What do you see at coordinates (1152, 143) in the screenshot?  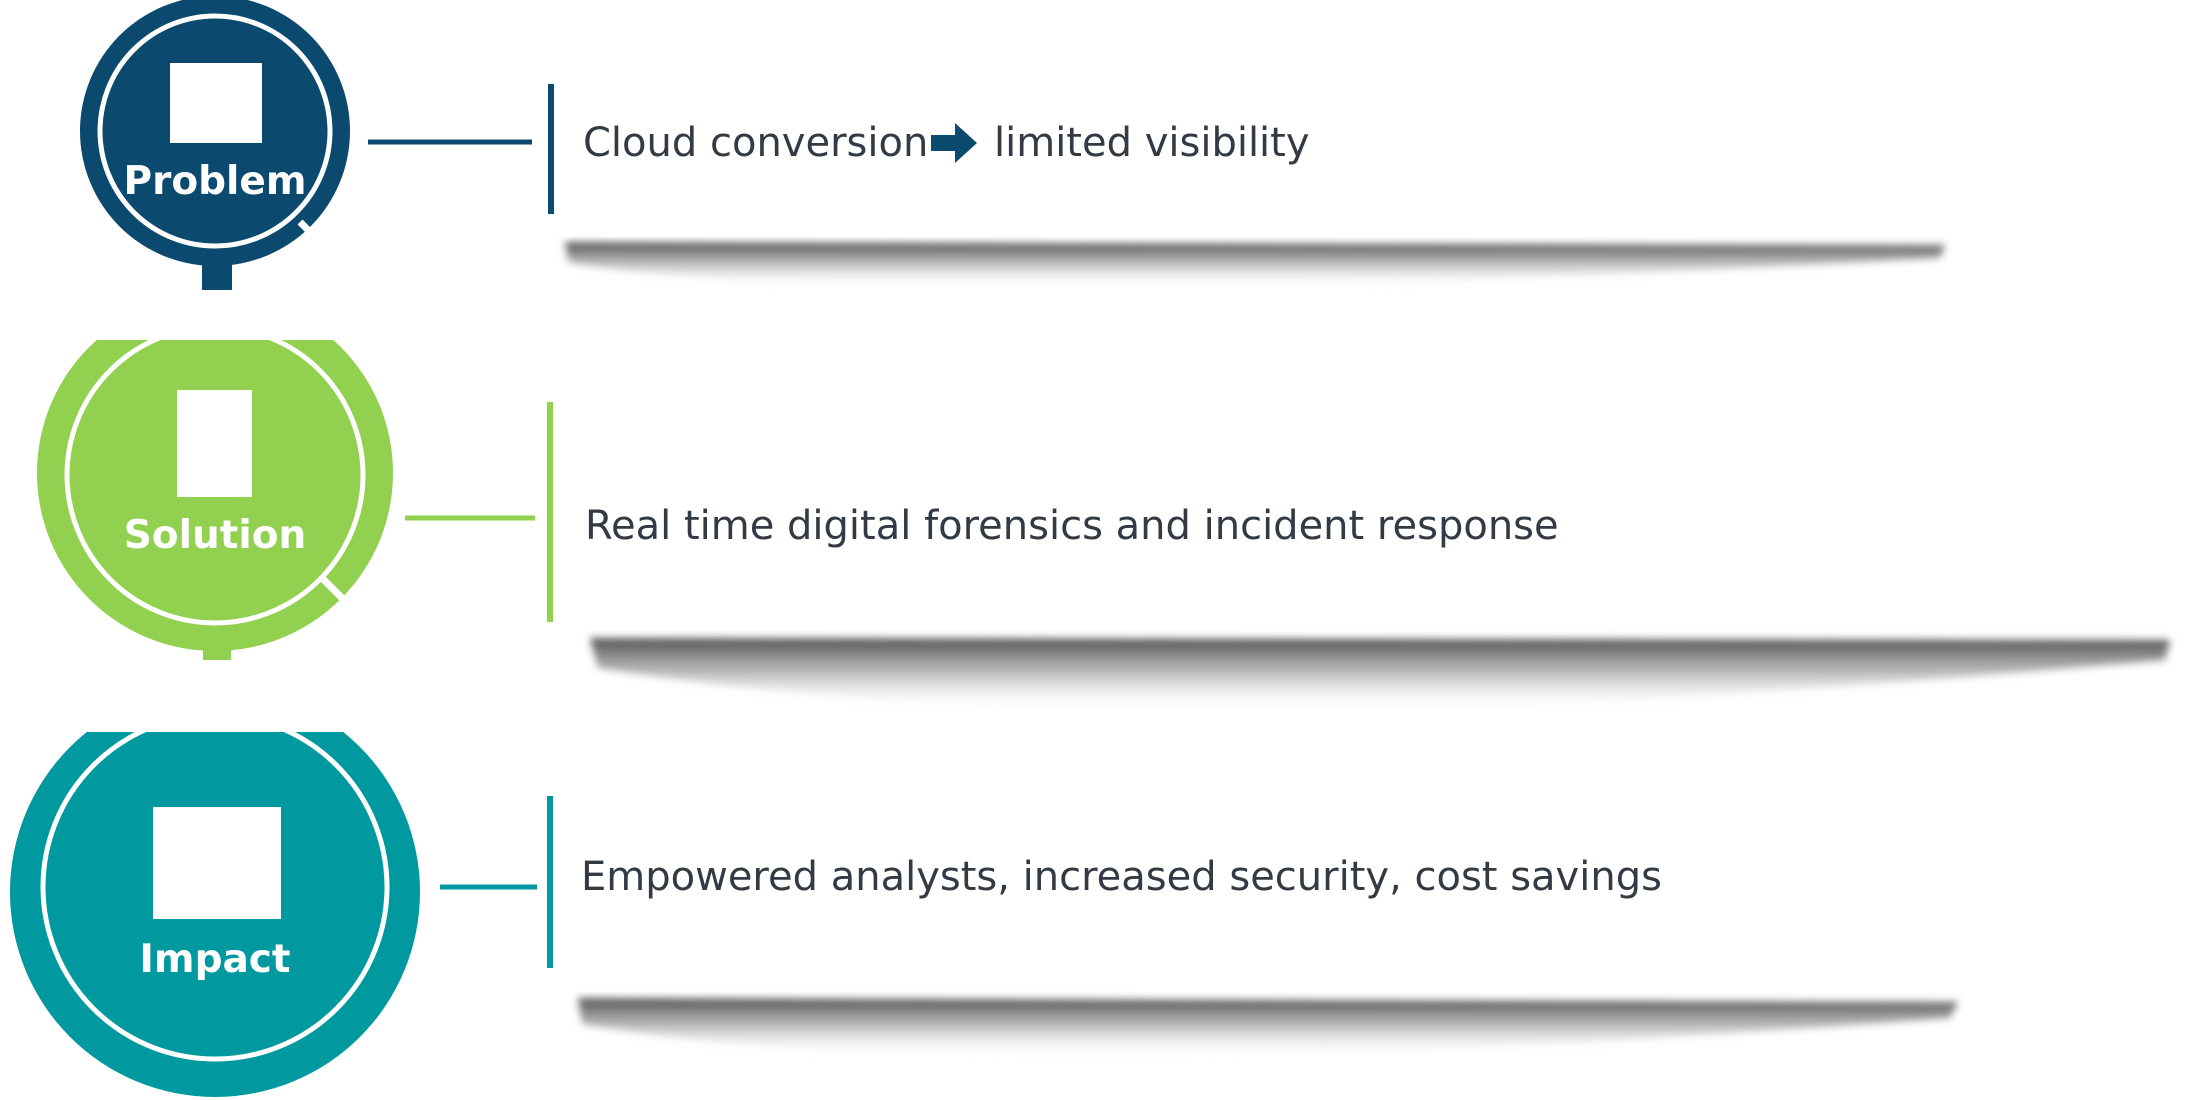 I see `step-text-problem-after: limited visibility` at bounding box center [1152, 143].